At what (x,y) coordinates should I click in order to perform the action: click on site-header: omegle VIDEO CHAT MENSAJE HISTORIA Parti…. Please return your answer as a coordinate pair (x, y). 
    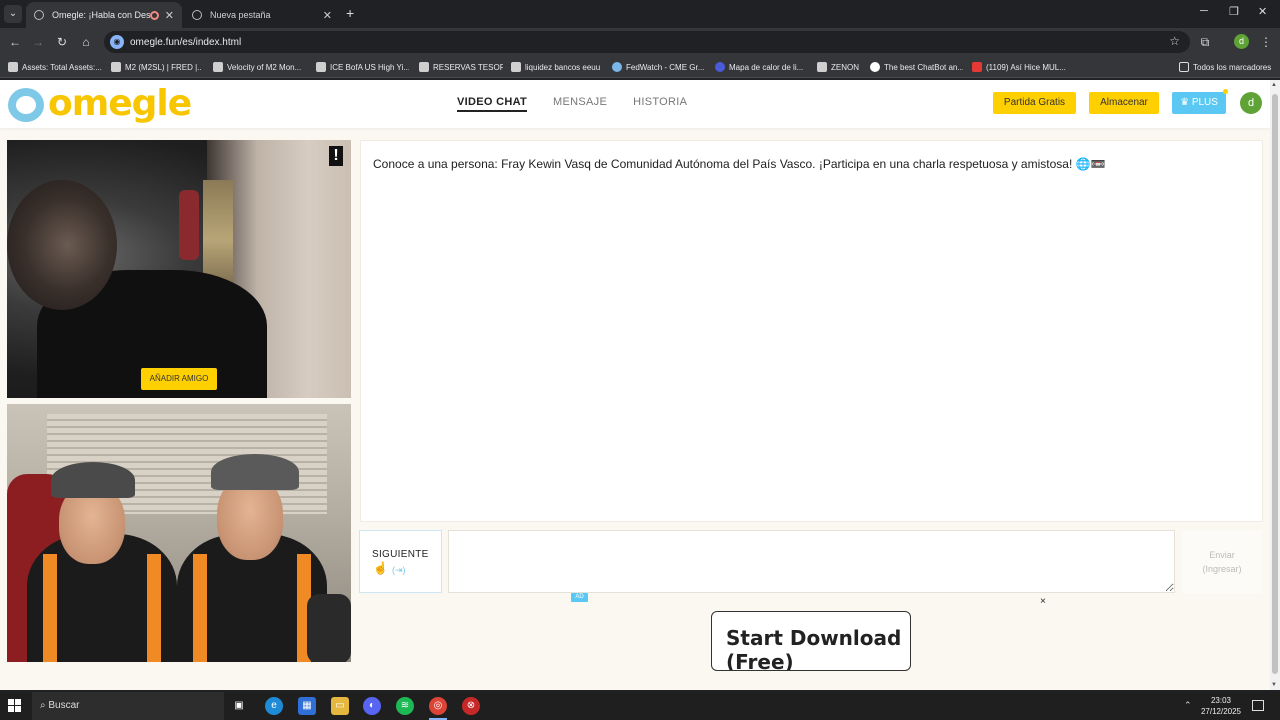
    Looking at the image, I should click on (635, 104).